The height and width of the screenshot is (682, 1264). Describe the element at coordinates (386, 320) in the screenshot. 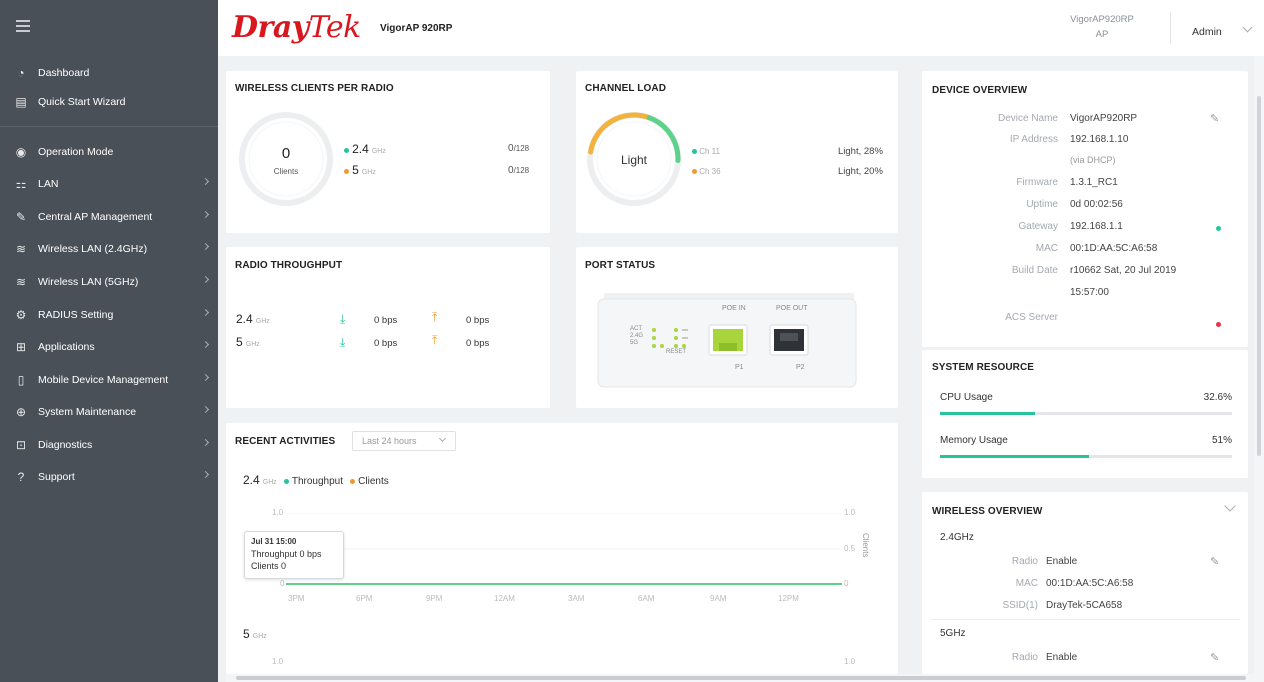

I see `download-24-value: 0 bps` at that location.